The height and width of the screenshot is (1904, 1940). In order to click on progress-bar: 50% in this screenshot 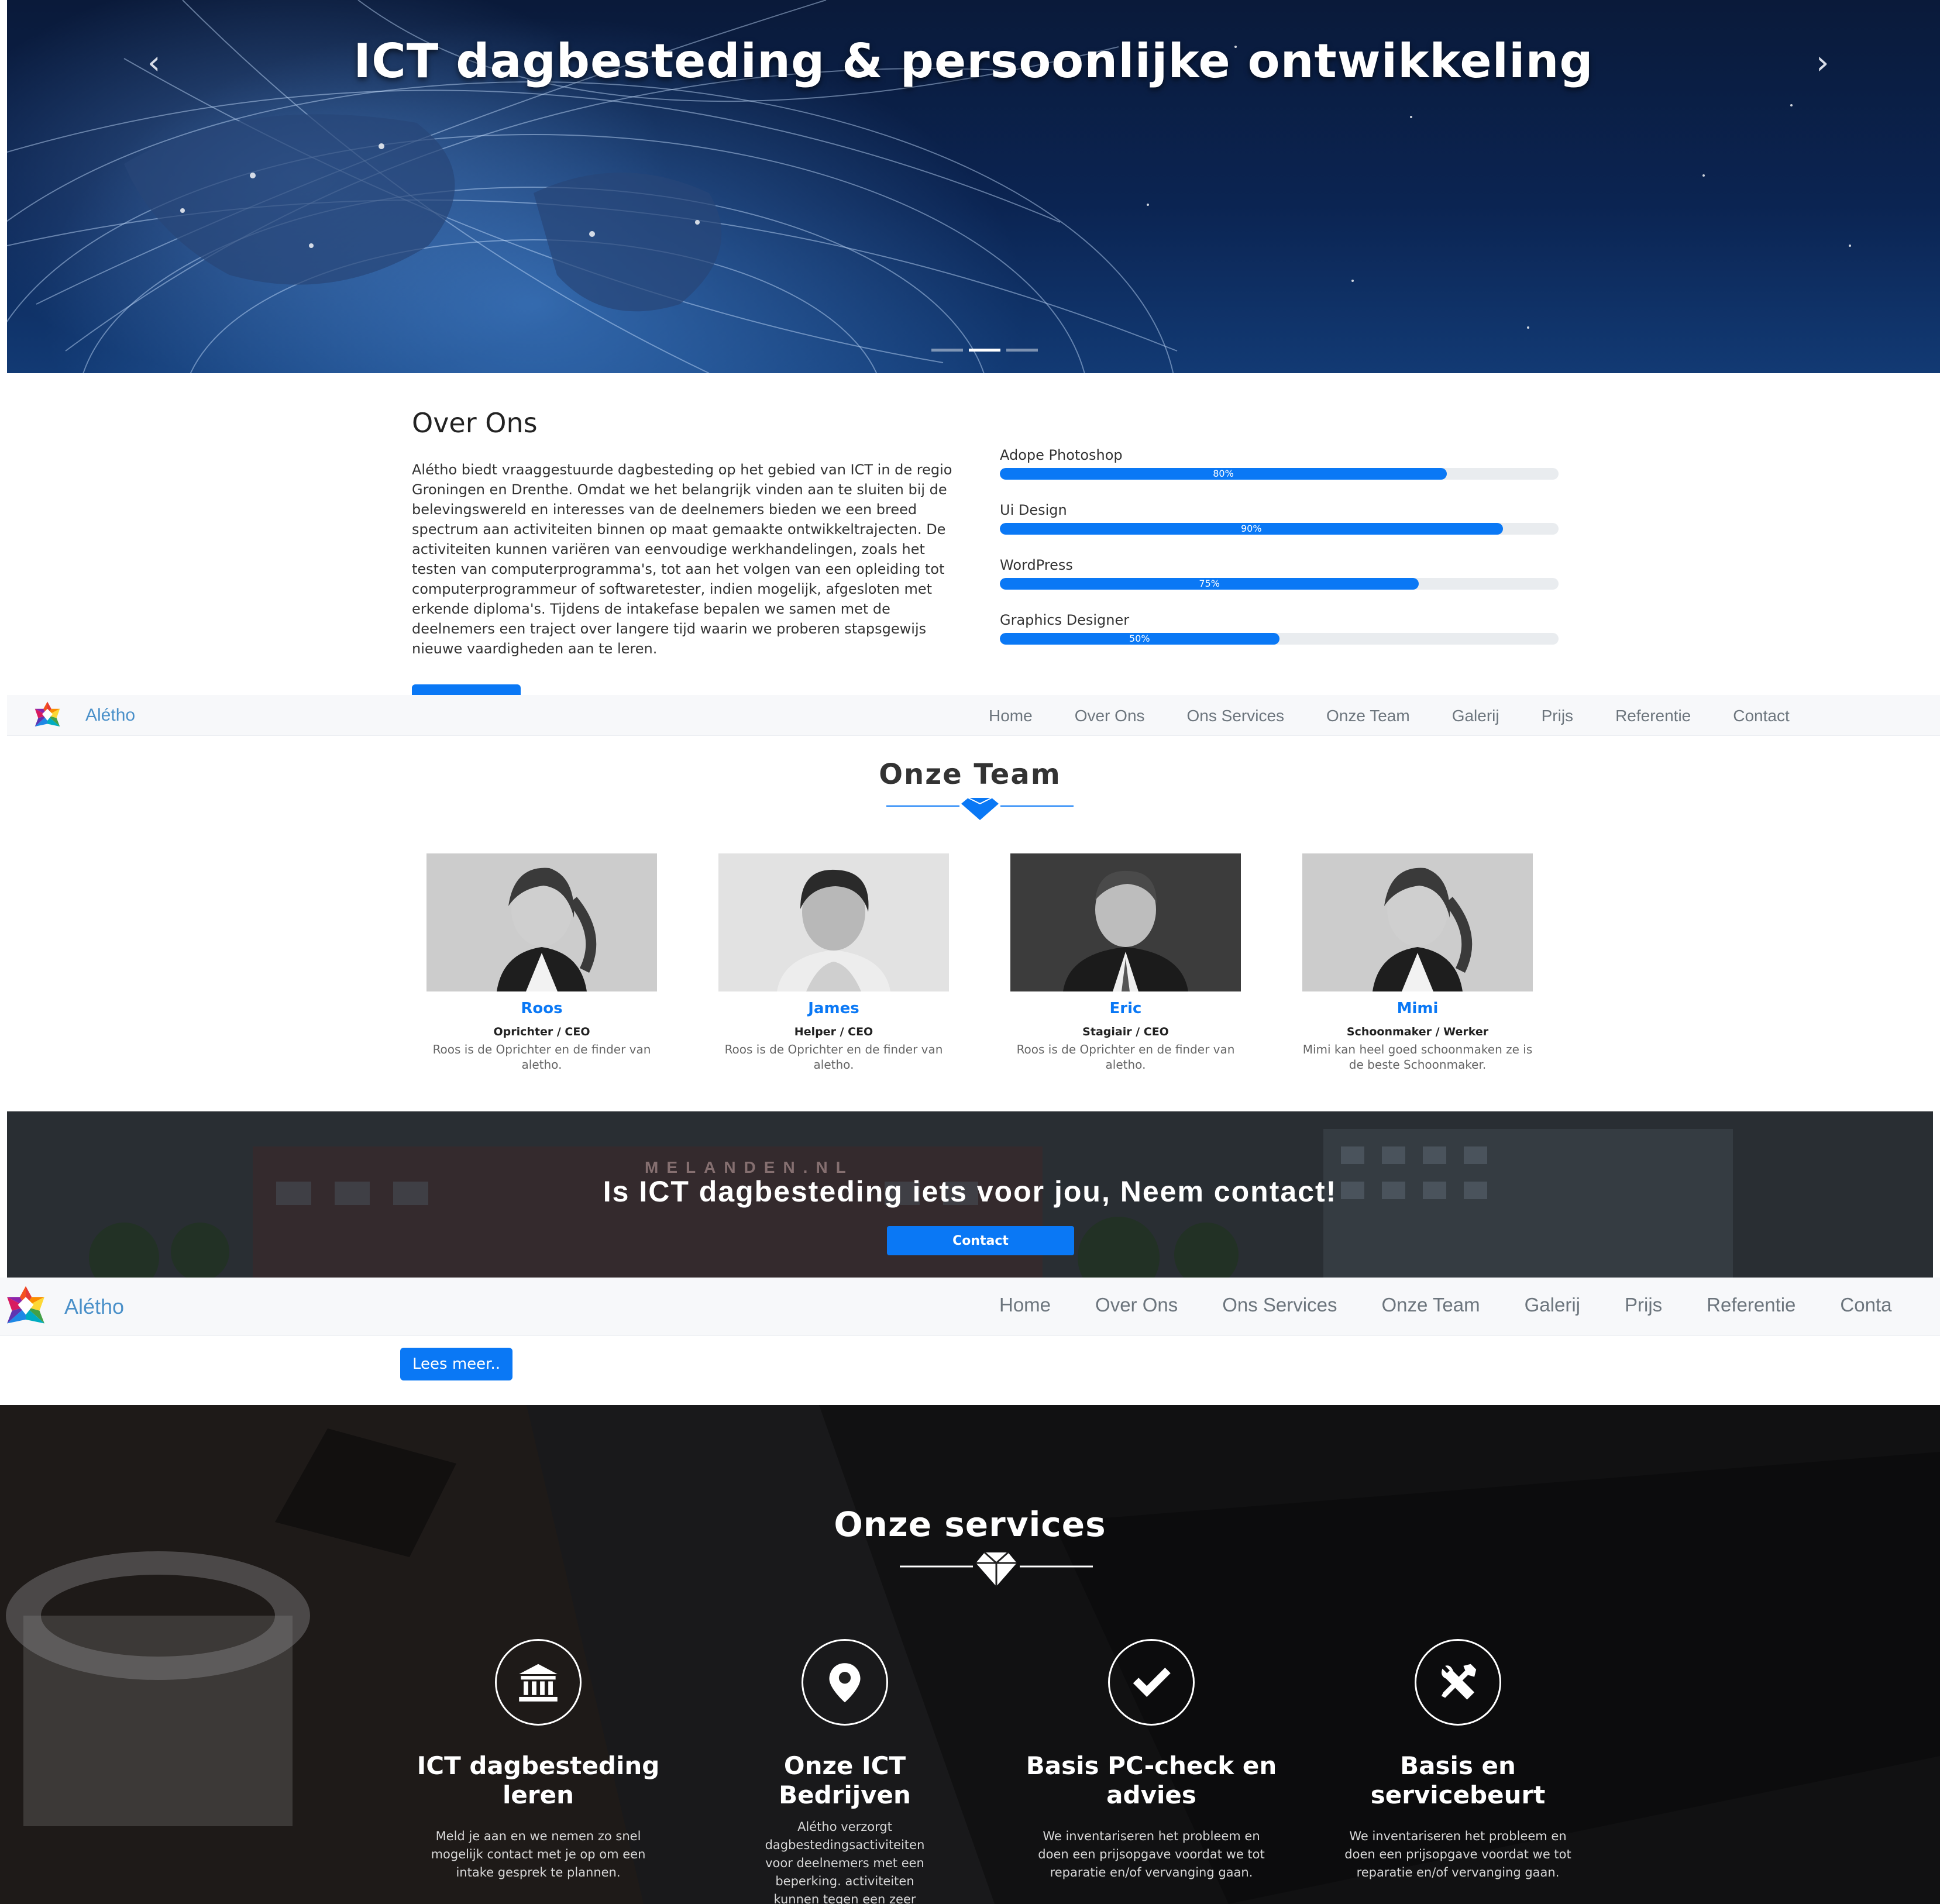, I will do `click(1279, 639)`.